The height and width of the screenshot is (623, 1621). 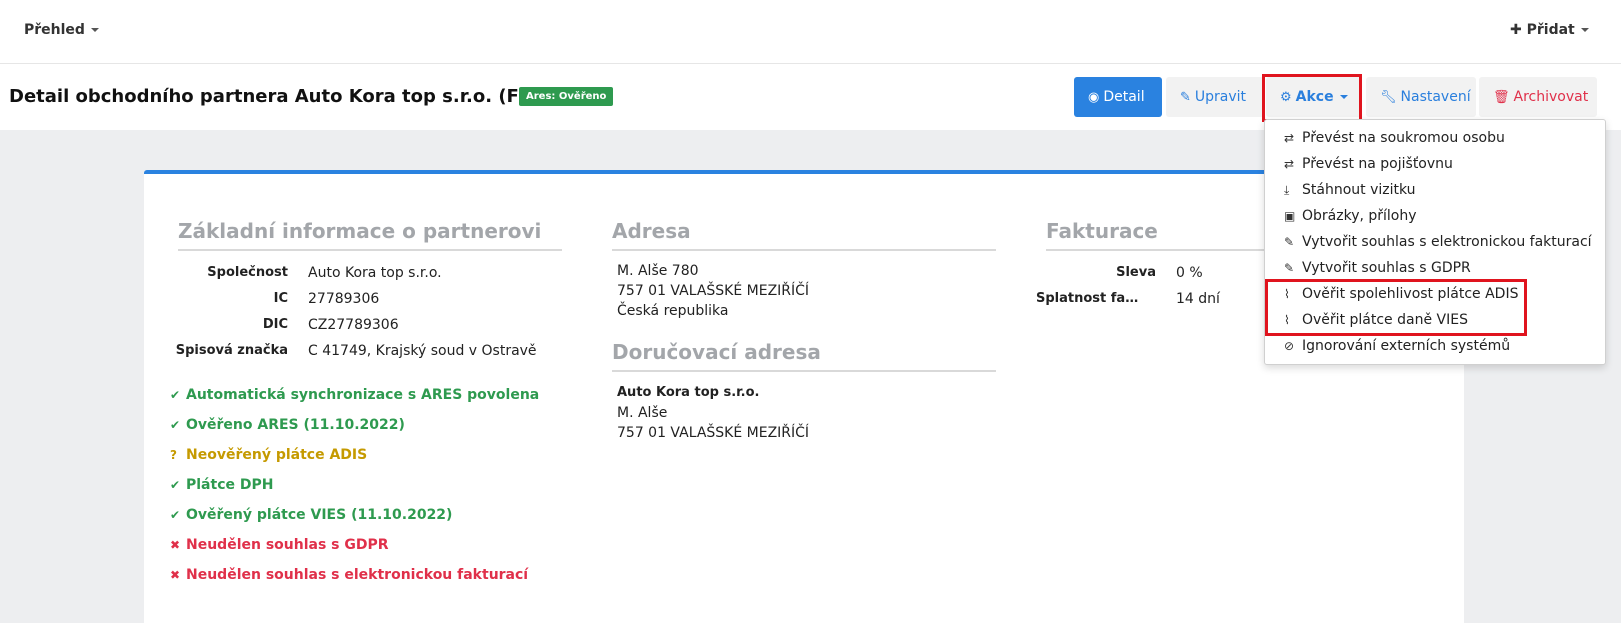 What do you see at coordinates (673, 311) in the screenshot?
I see `address-country: Česká republika` at bounding box center [673, 311].